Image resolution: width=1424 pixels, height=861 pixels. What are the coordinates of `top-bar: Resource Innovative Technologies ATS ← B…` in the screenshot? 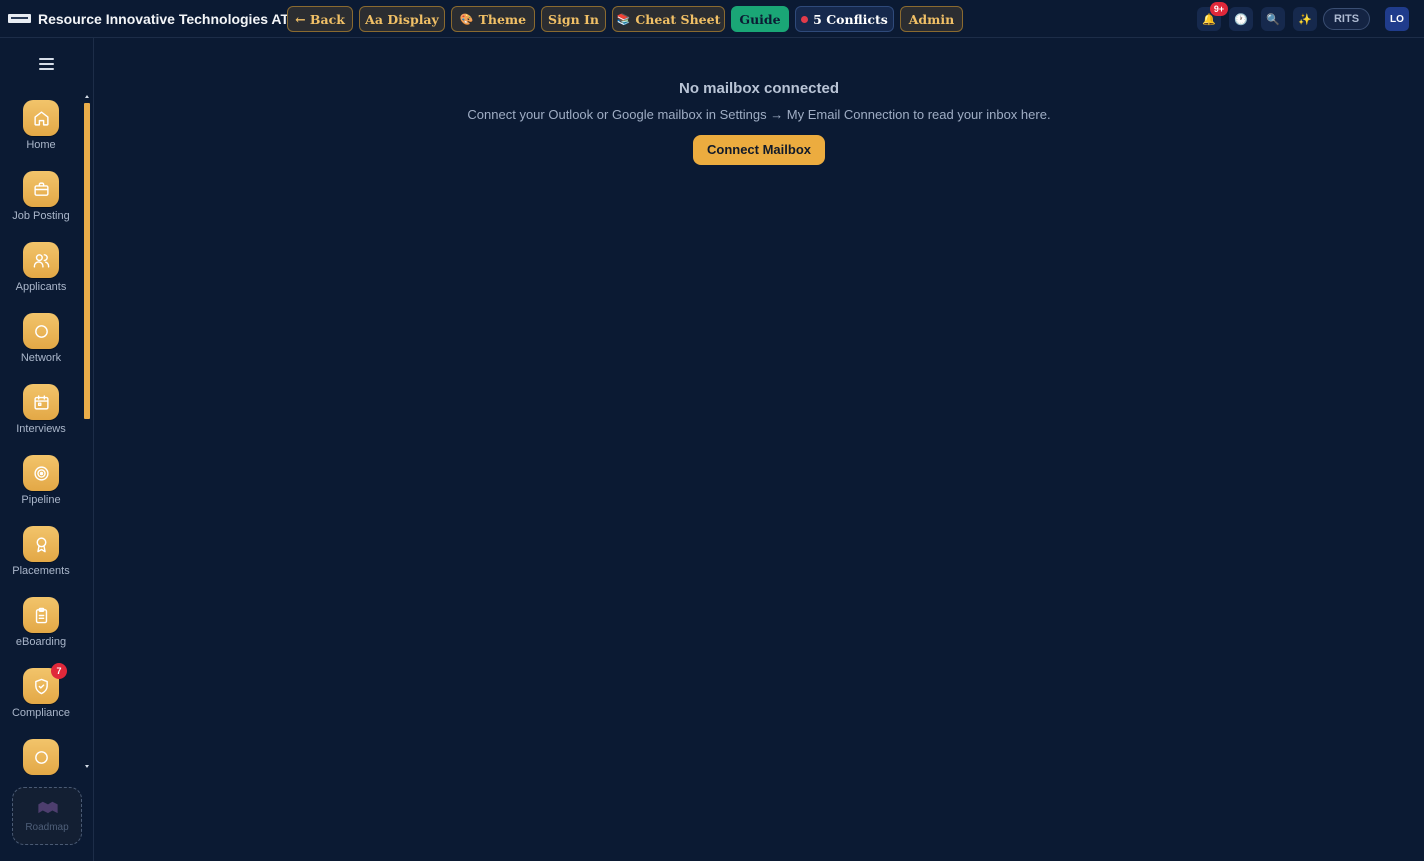 It's located at (712, 19).